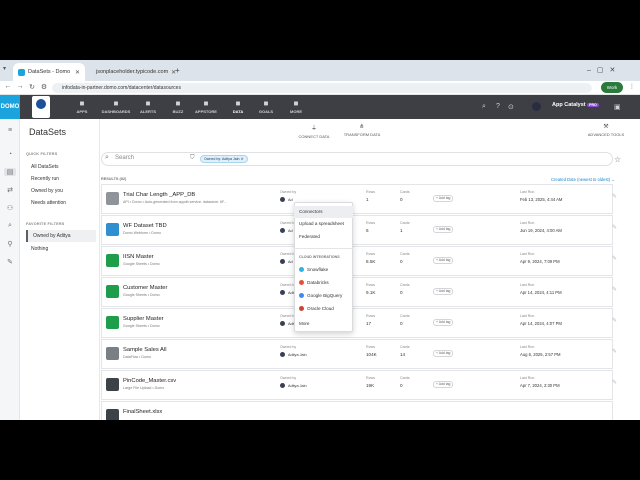  Describe the element at coordinates (61, 167) in the screenshot. I see `filter-all-datasets: All DataSets` at that location.